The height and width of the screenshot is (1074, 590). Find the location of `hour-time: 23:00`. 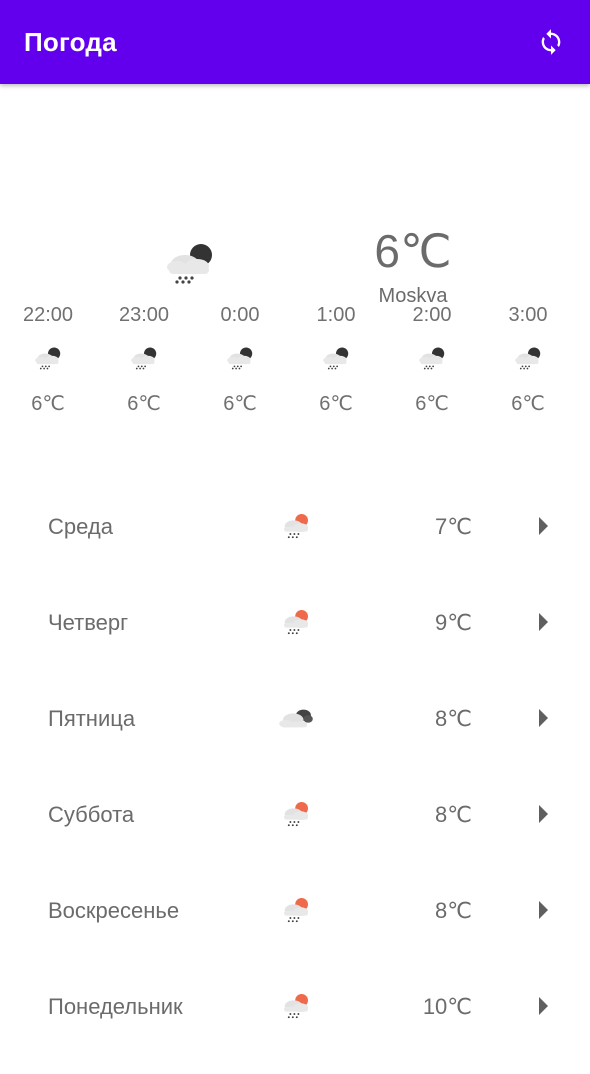

hour-time: 23:00 is located at coordinates (144, 315).